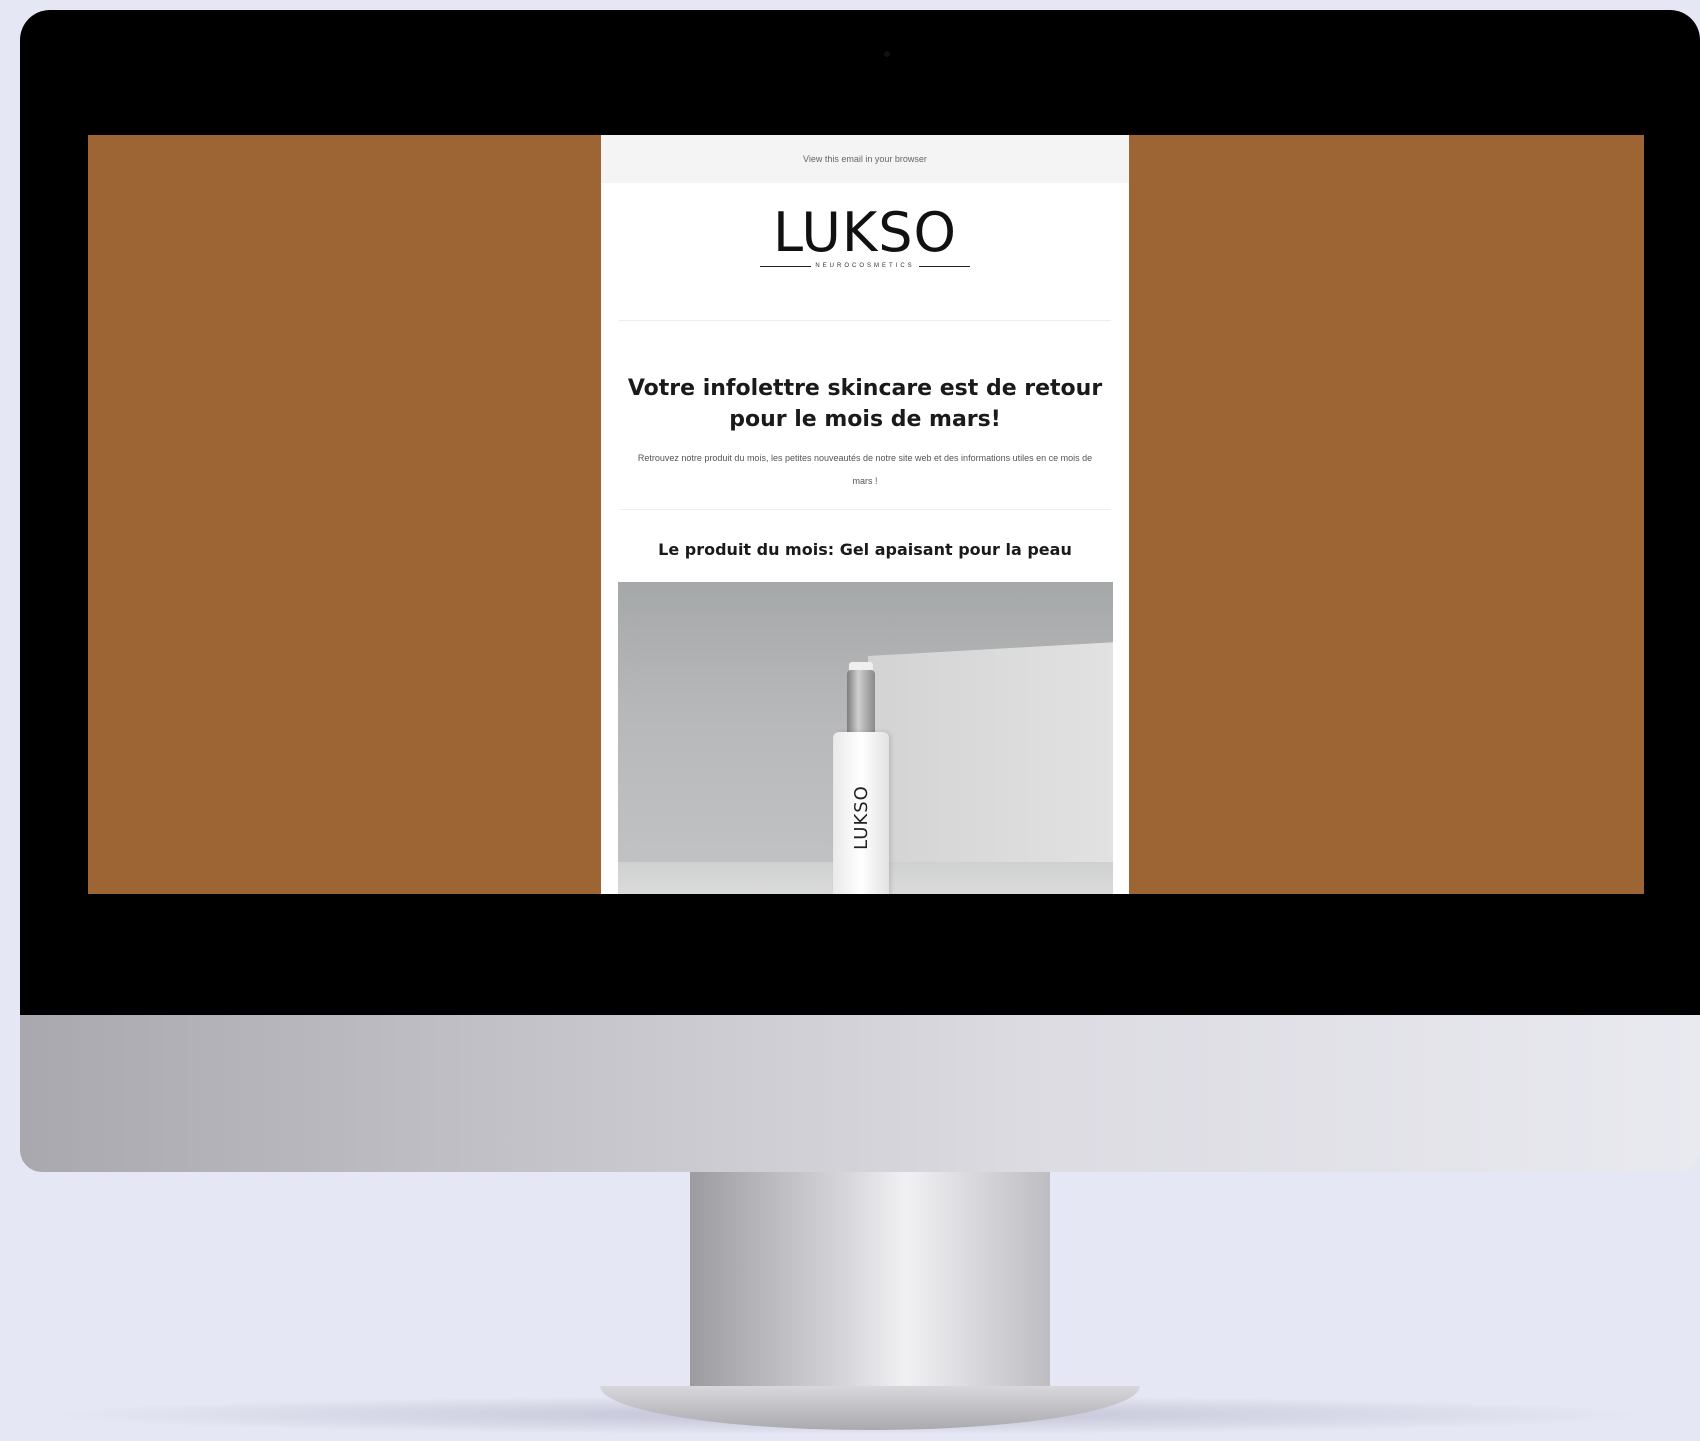 This screenshot has height=1441, width=1700. What do you see at coordinates (786, 266) in the screenshot?
I see `logo-rule-left` at bounding box center [786, 266].